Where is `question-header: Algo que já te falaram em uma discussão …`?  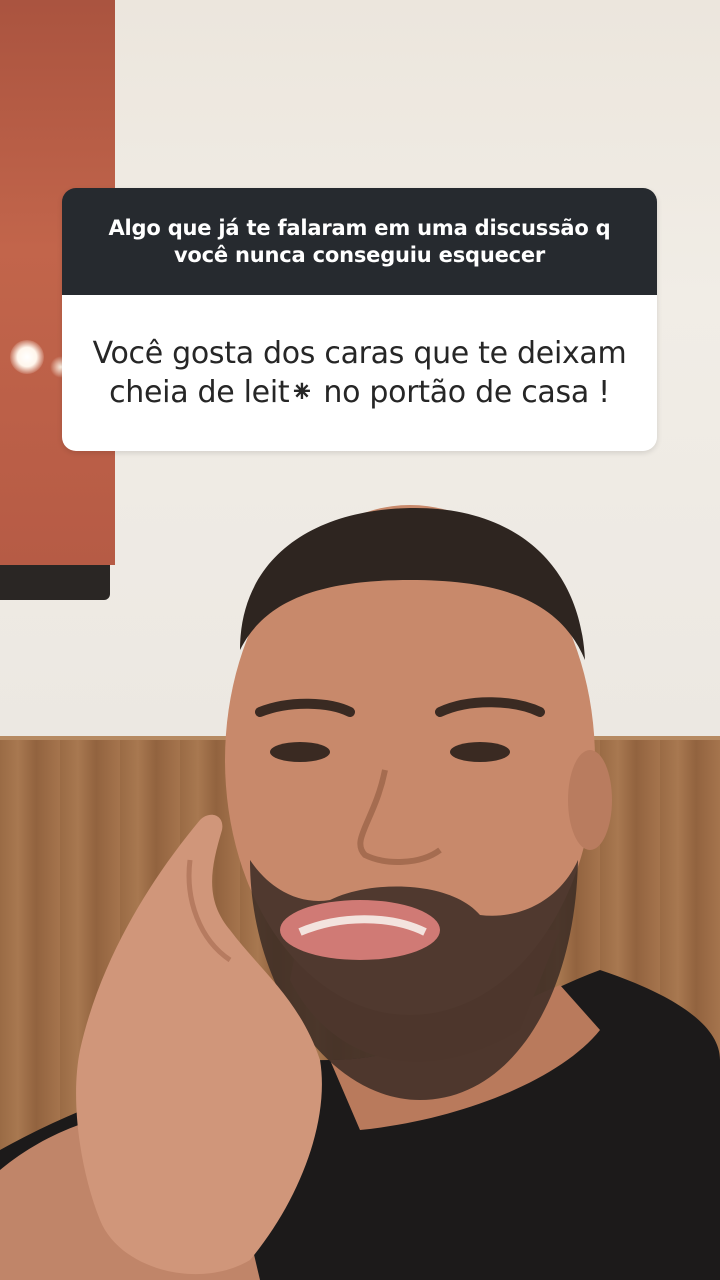
question-header: Algo que já te falaram em uma discussão … is located at coordinates (359, 241).